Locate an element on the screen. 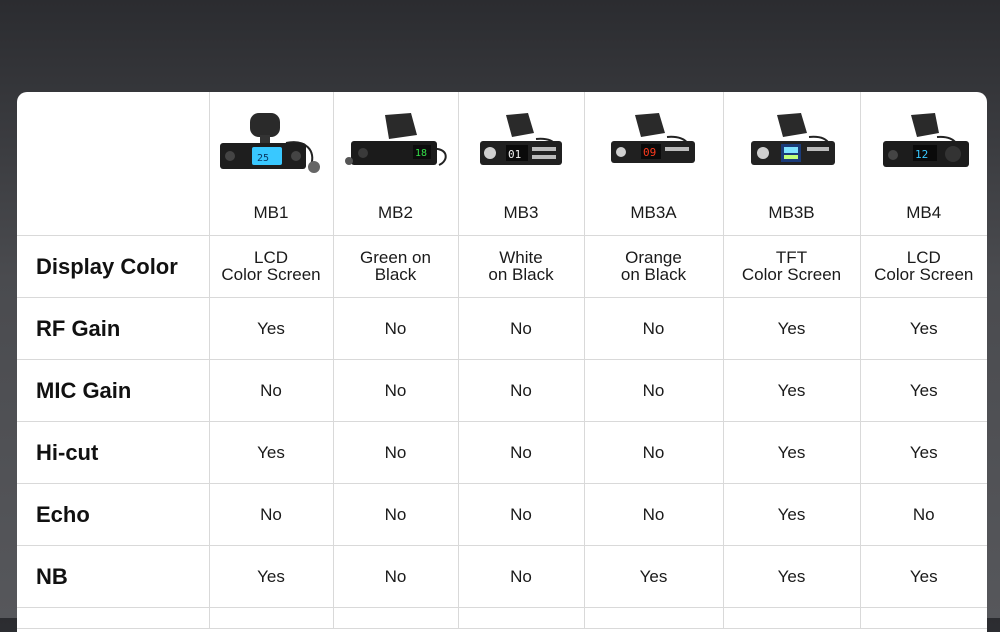 This screenshot has height=632, width=1000. echo-row: Echo No No No No Yes No is located at coordinates (502, 514).